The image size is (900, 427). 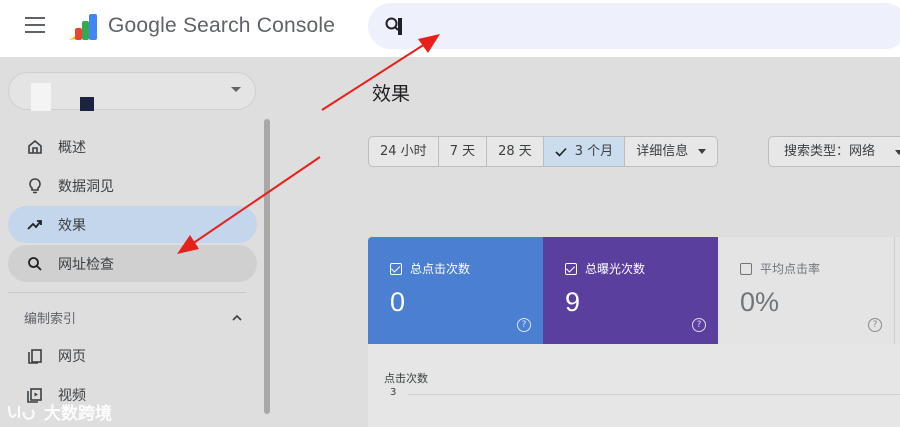 What do you see at coordinates (391, 94) in the screenshot?
I see `page-title: 效果` at bounding box center [391, 94].